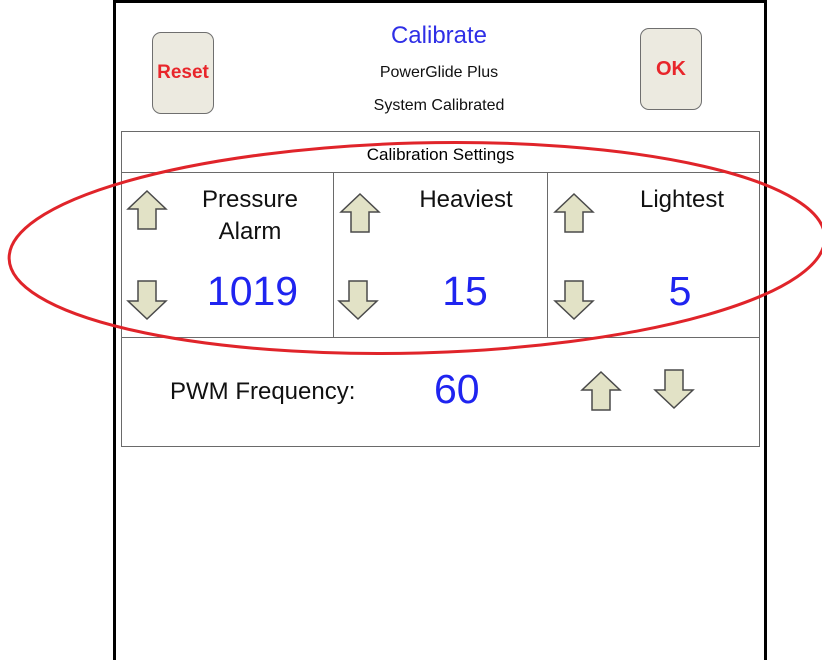 The height and width of the screenshot is (660, 822). I want to click on heaviest-value: 15, so click(465, 291).